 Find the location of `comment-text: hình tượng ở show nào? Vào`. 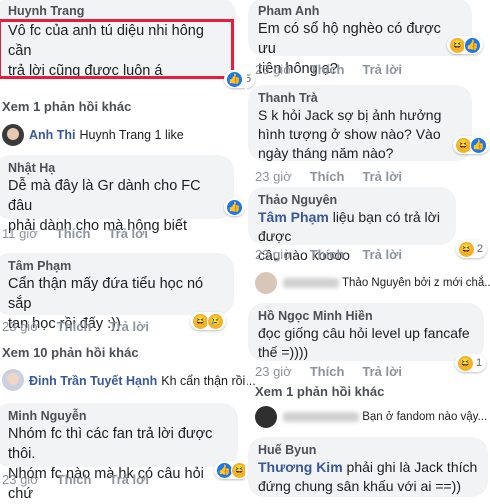

comment-text: hình tượng ở show nào? Vào is located at coordinates (349, 134).